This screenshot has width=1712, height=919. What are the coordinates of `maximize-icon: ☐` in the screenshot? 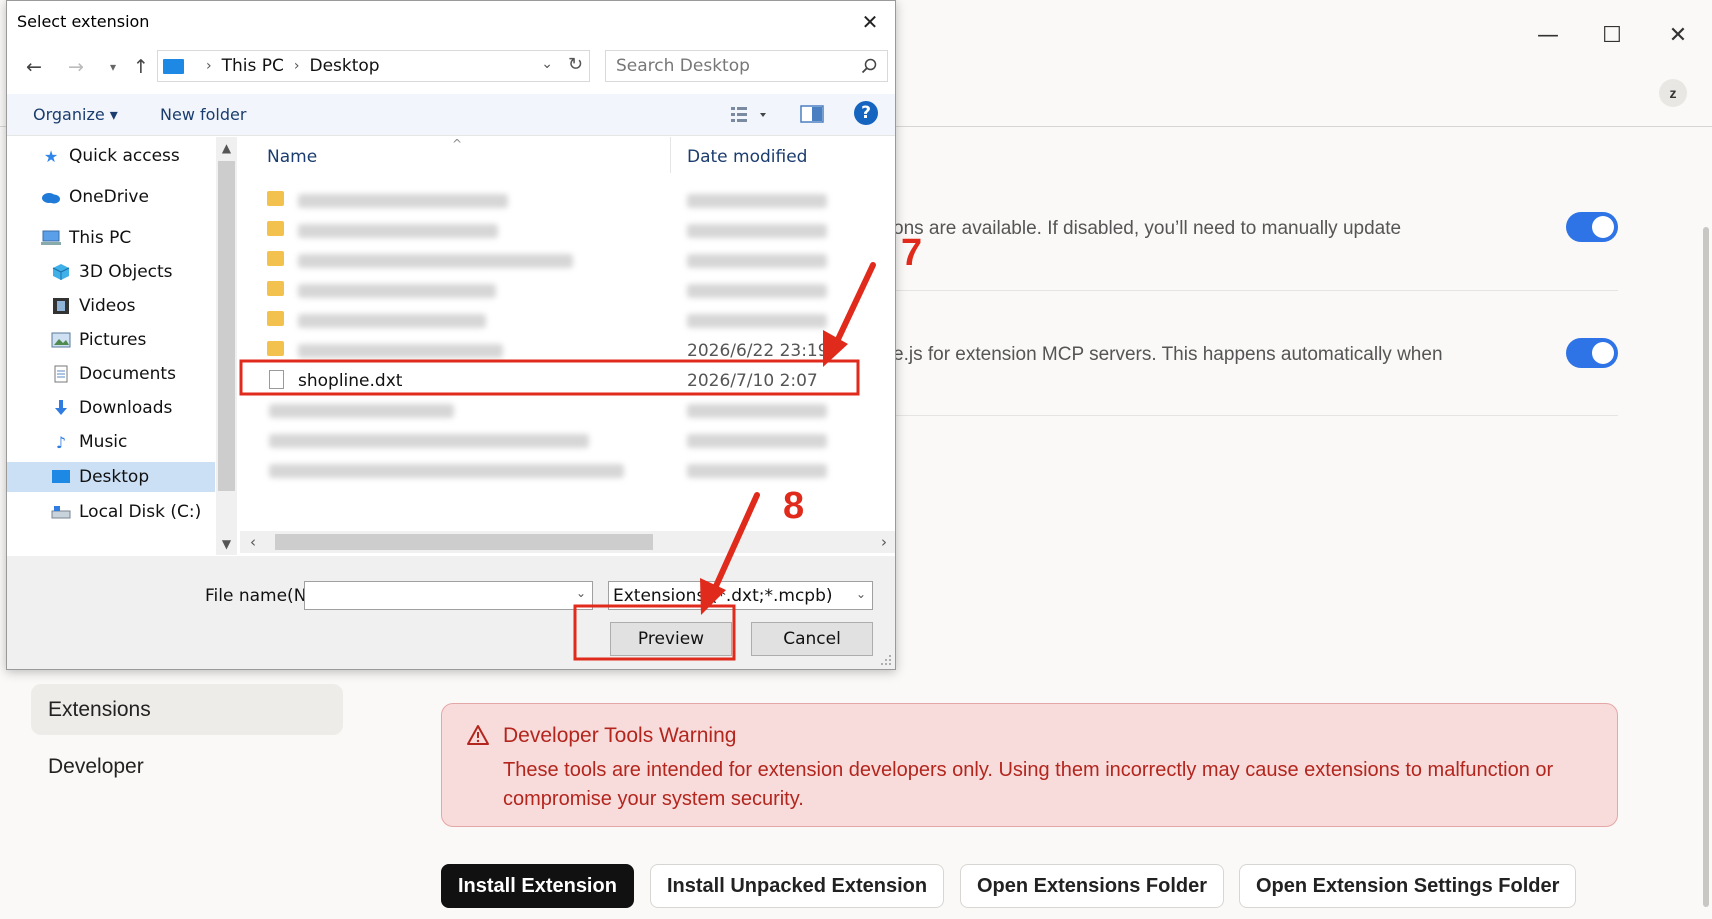 It's located at (1612, 35).